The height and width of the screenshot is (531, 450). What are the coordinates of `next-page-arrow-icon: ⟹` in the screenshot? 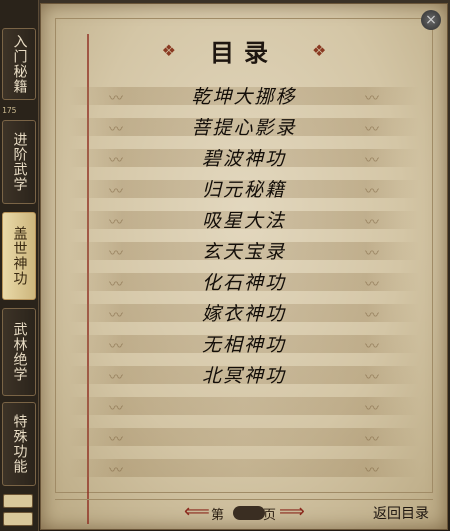 It's located at (292, 511).